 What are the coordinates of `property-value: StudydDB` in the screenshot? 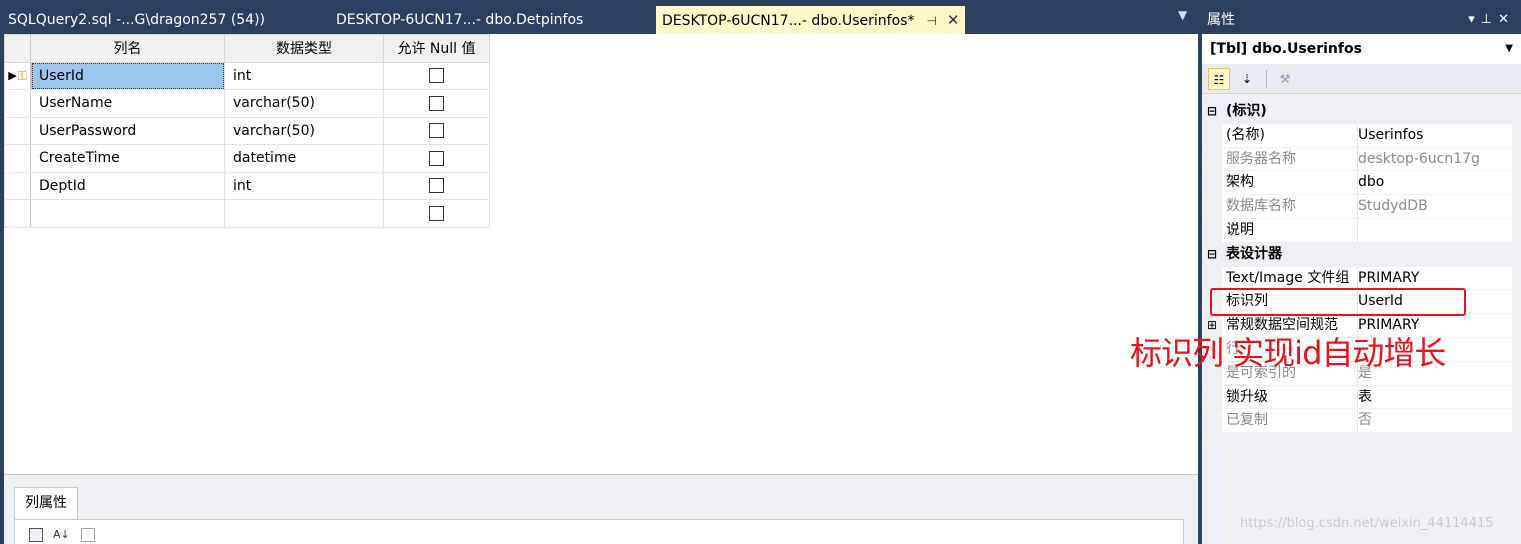 It's located at (1434, 206).